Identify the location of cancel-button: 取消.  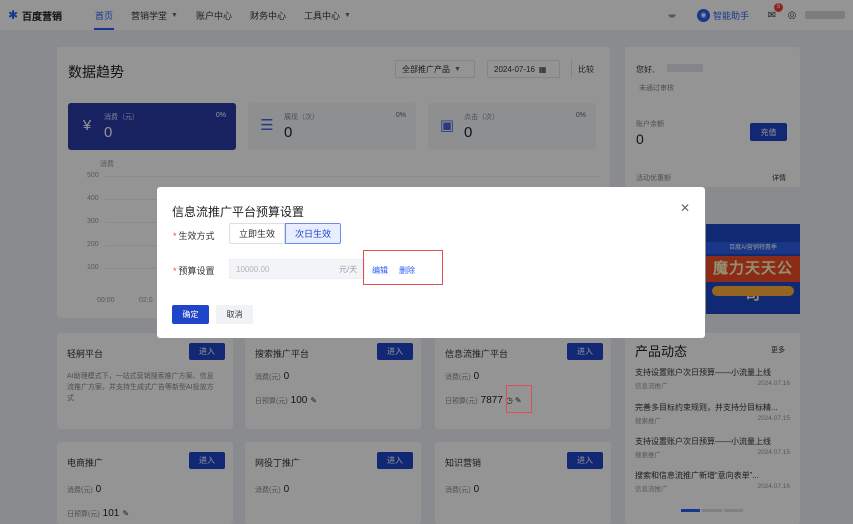
(234, 314).